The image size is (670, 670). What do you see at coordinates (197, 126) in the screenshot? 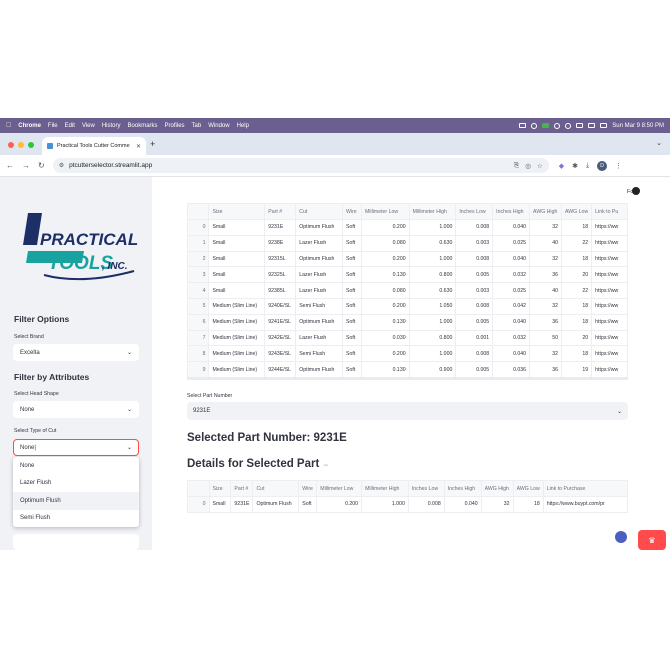
I see `menu-tab: Tab` at bounding box center [197, 126].